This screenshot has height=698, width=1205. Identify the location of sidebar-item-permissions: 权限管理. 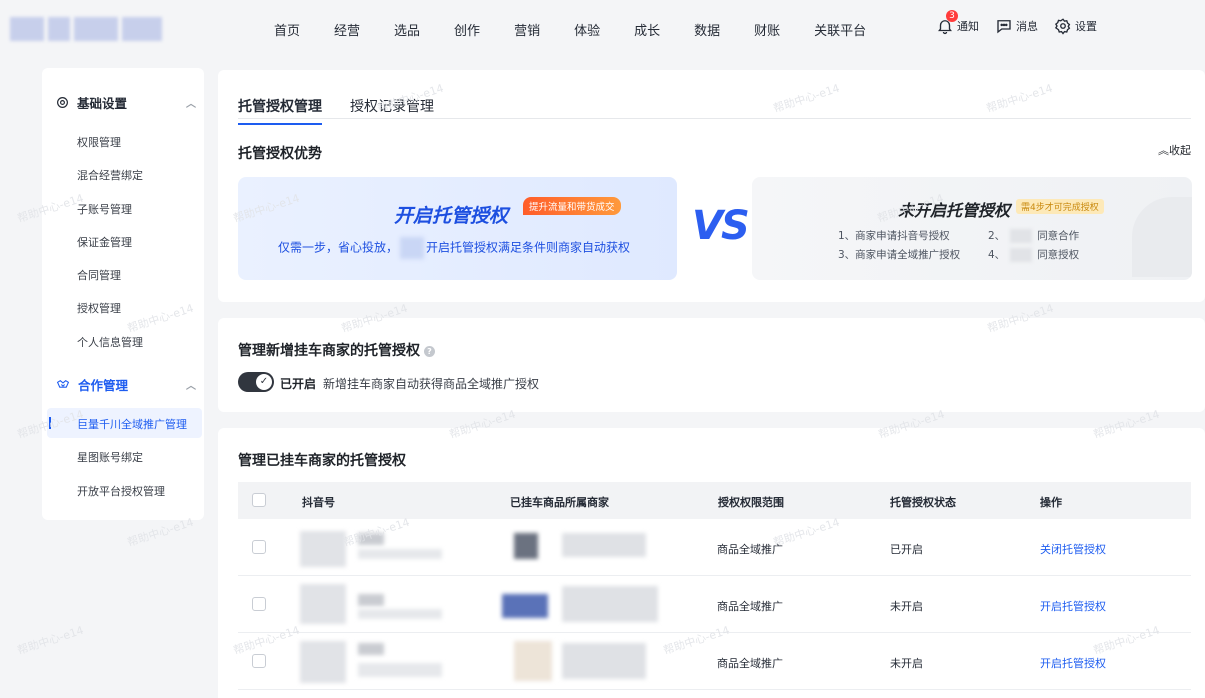
(99, 142).